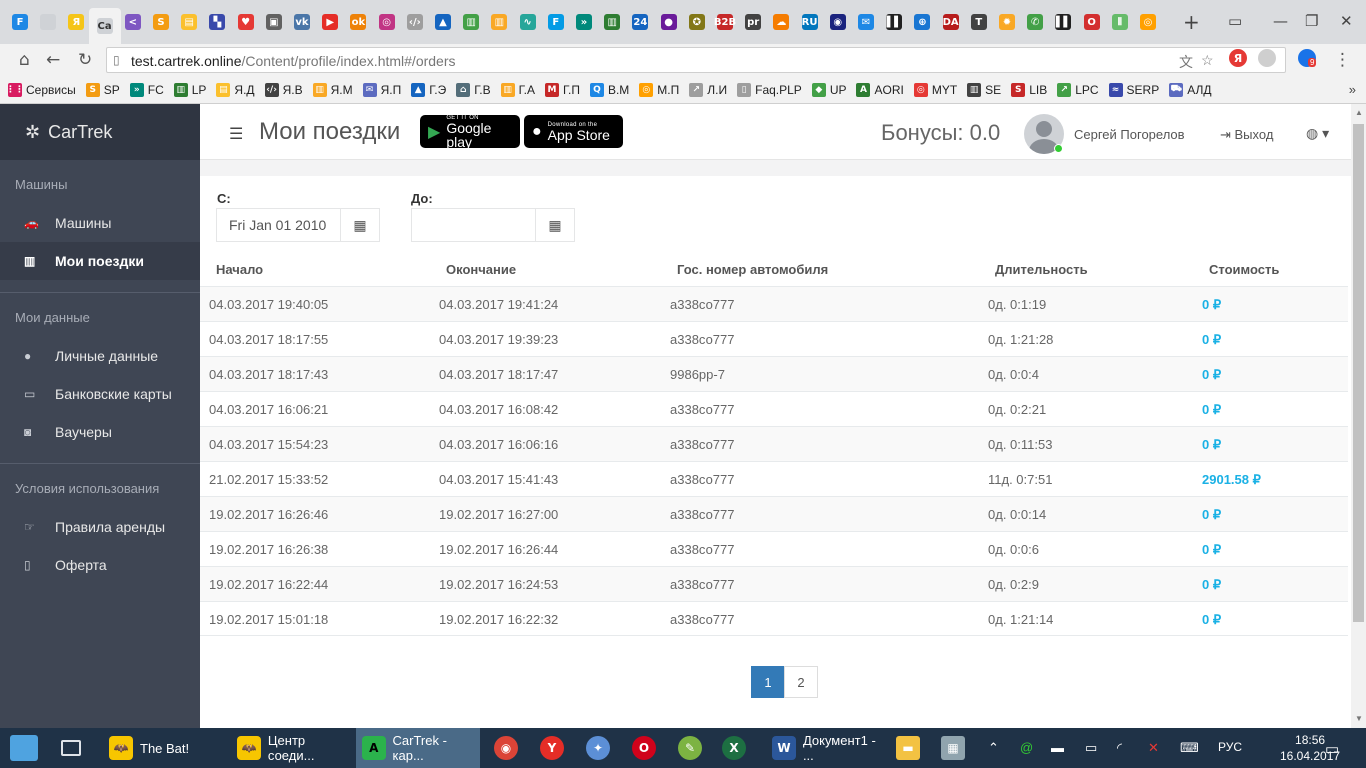 The height and width of the screenshot is (768, 1366). Describe the element at coordinates (1057, 747) in the screenshot. I see `tray-flag-icon: ▬` at that location.